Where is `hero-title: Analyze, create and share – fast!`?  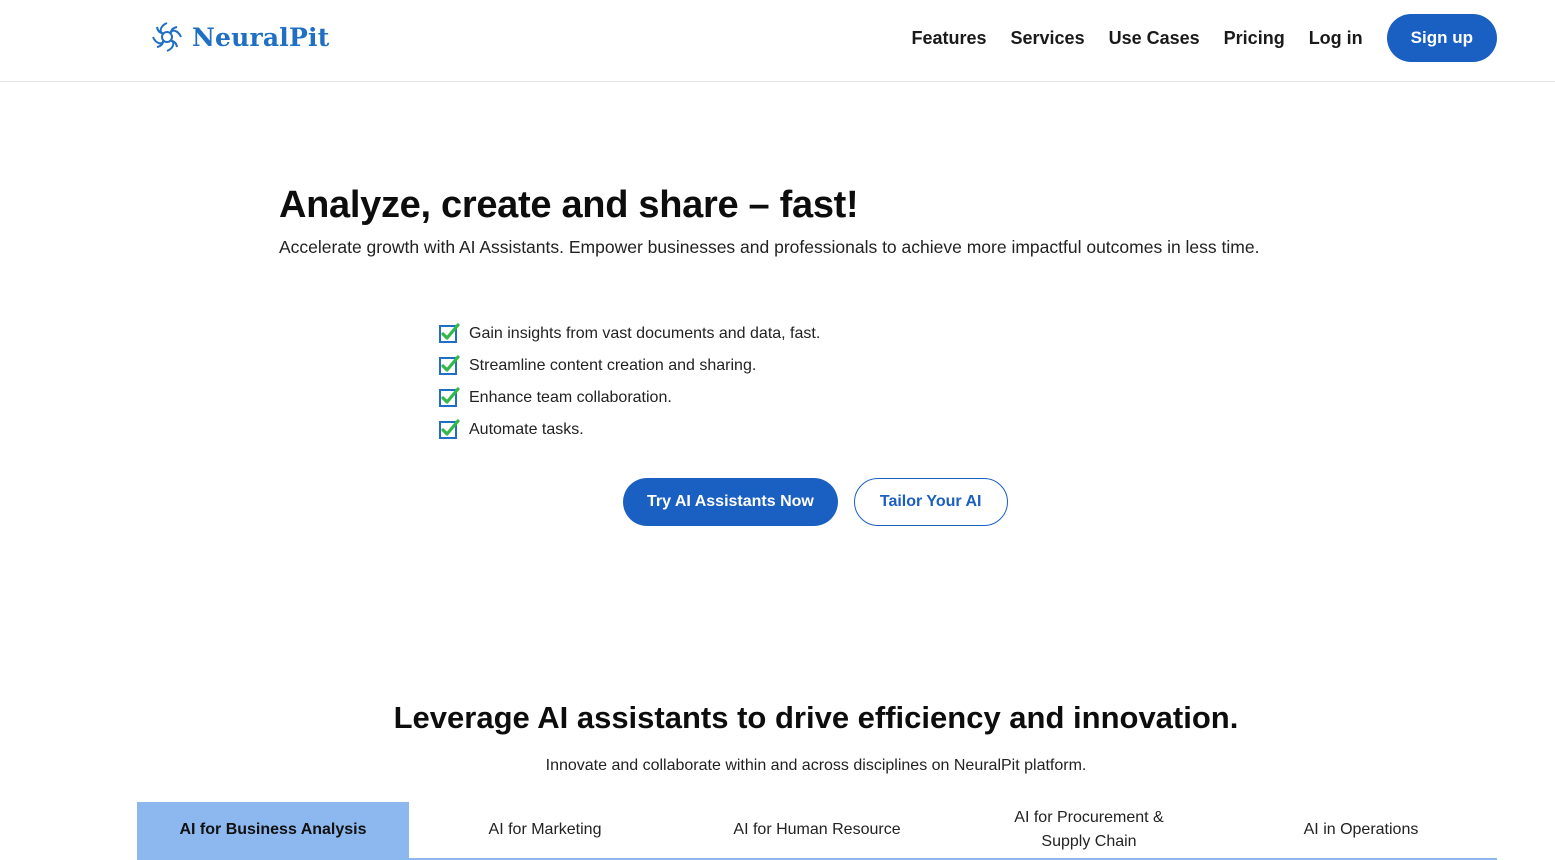 hero-title: Analyze, create and share – fast! is located at coordinates (569, 205).